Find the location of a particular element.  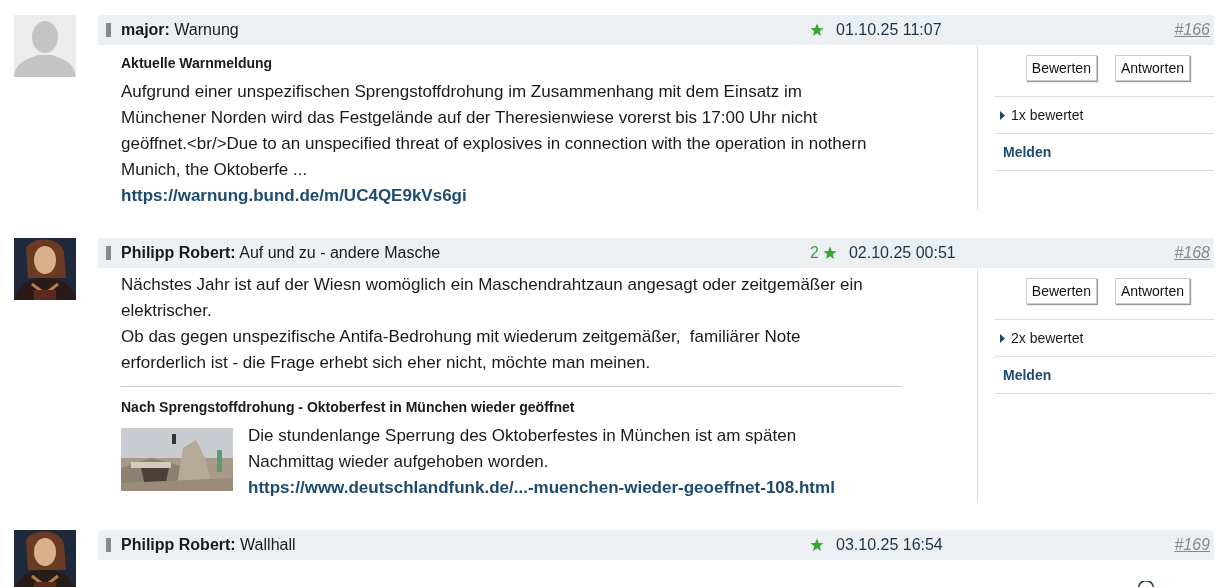

post-date: 03.10.25 16:54 is located at coordinates (889, 545).